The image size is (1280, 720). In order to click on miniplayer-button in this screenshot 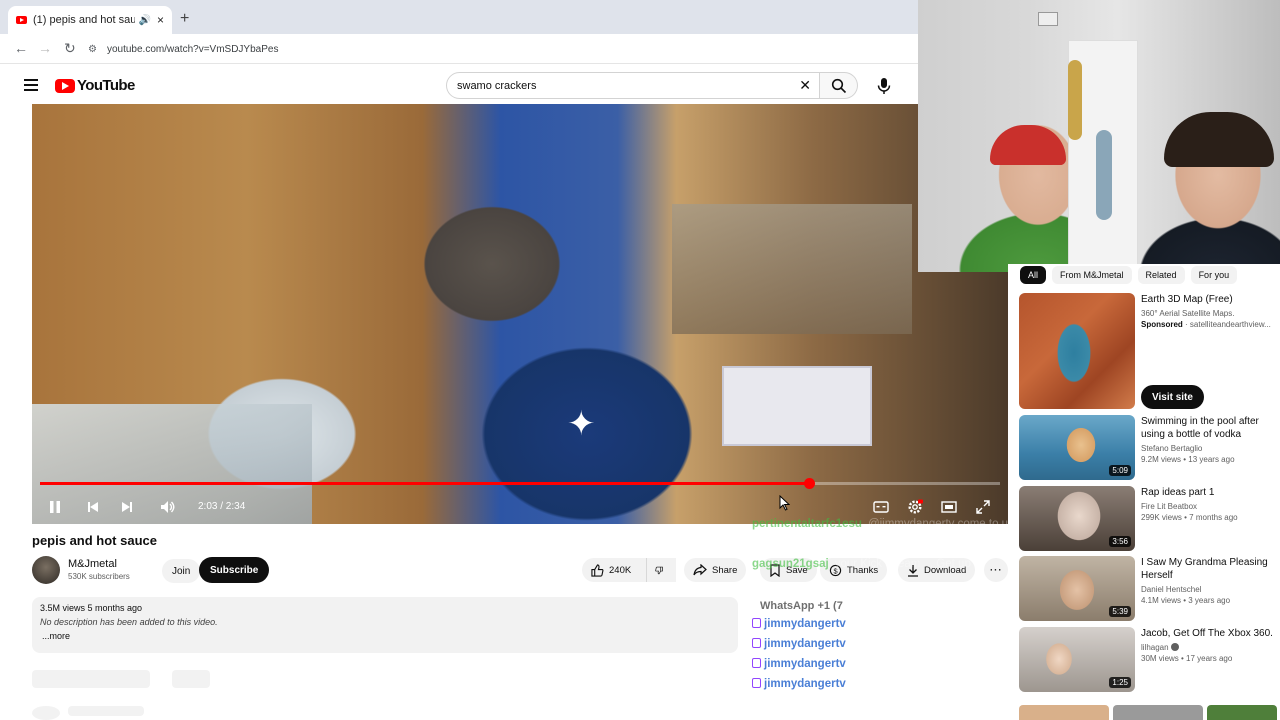, I will do `click(949, 507)`.